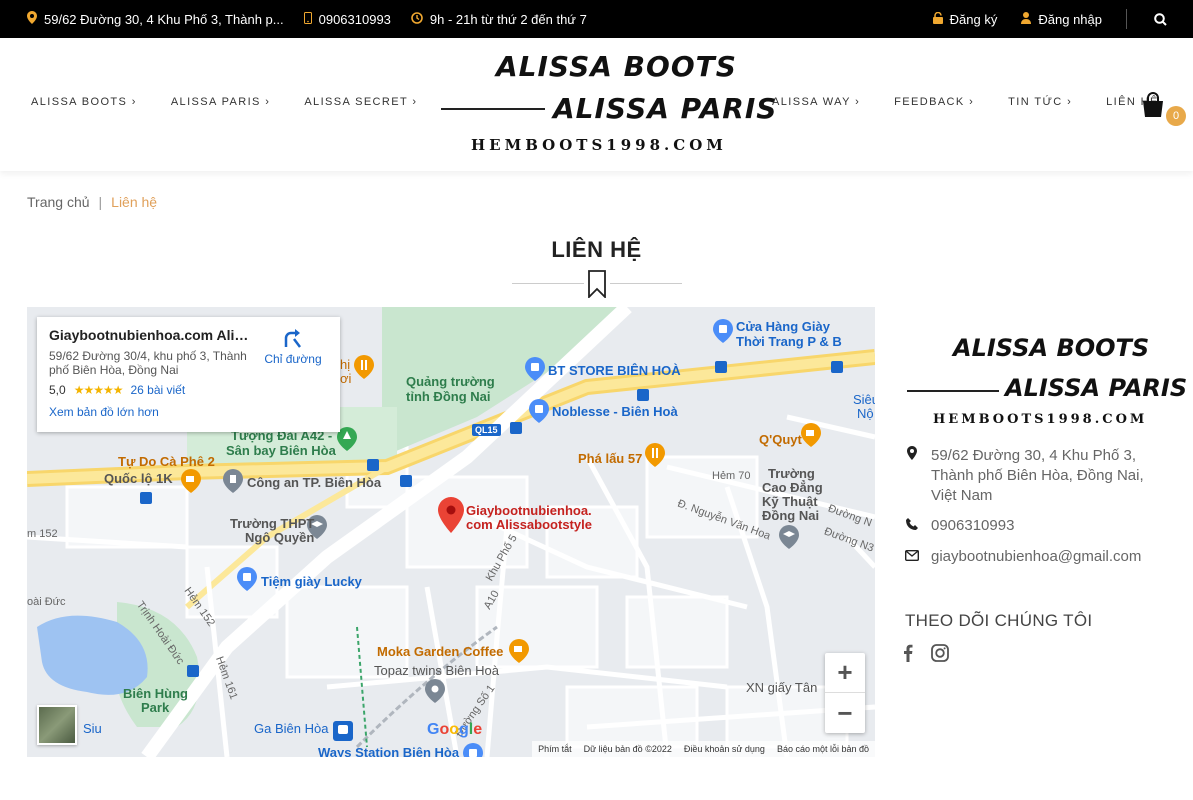 This screenshot has height=800, width=1193. I want to click on map-label-square1: Quảng trường, so click(450, 381).